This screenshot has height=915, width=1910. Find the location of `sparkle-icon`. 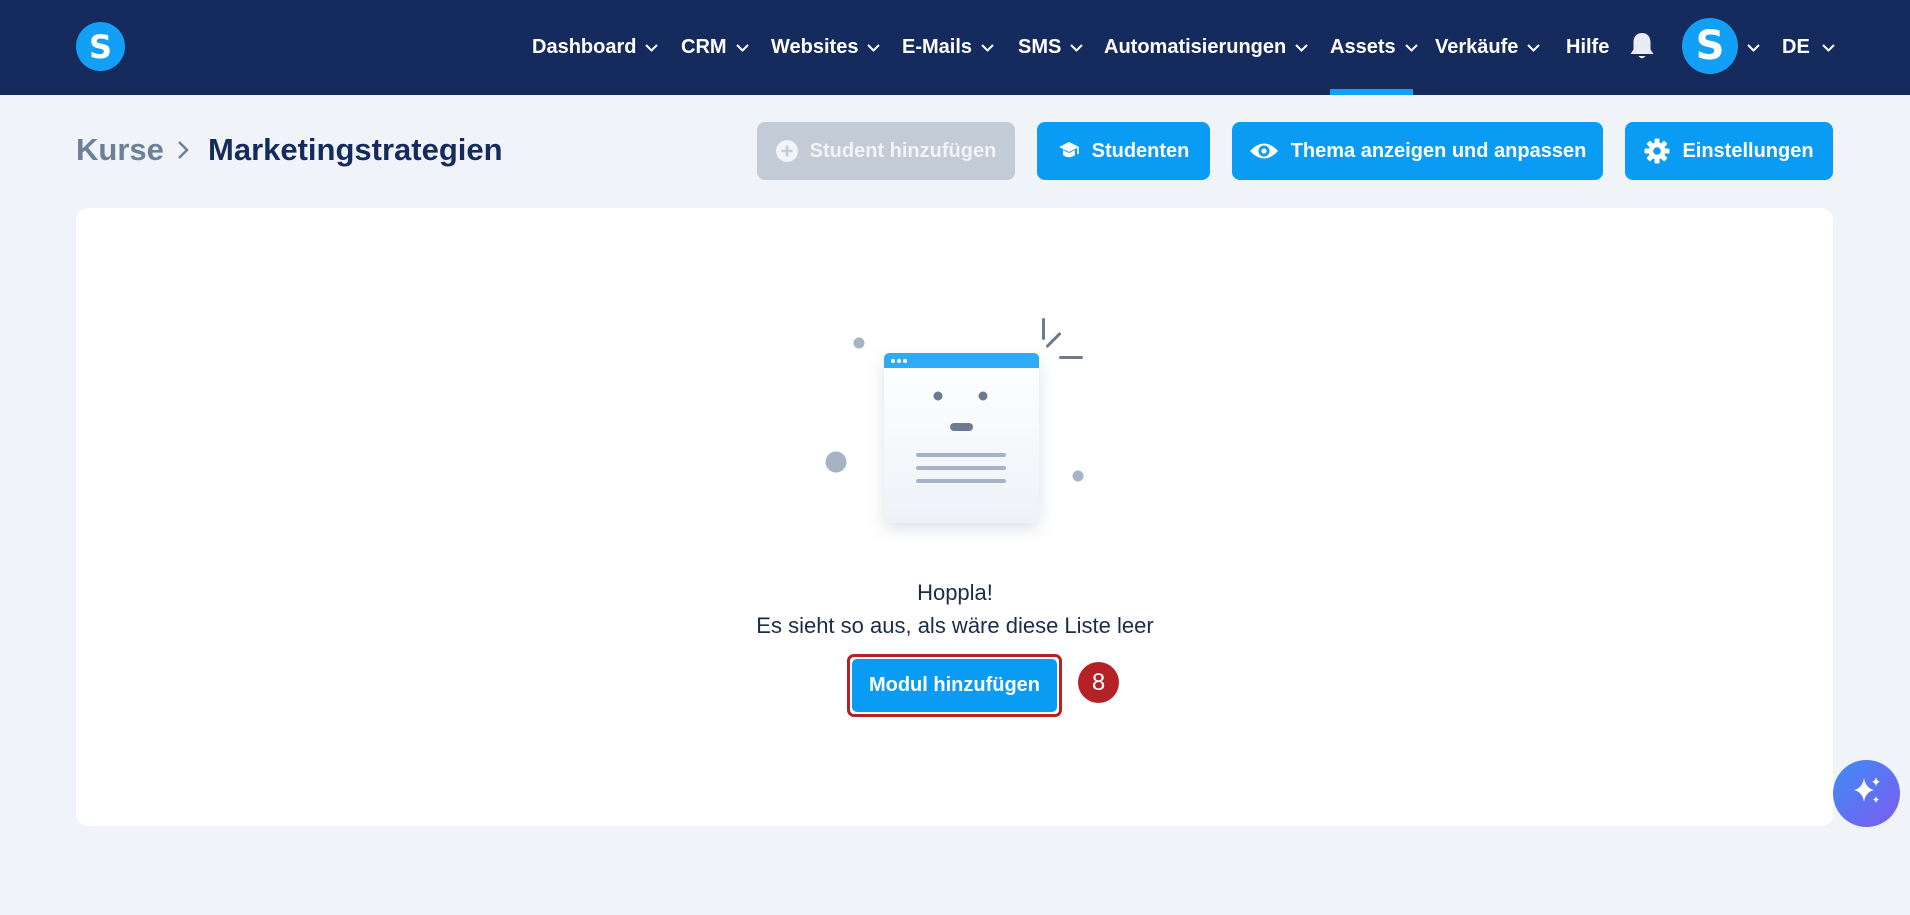

sparkle-icon is located at coordinates (1867, 793).